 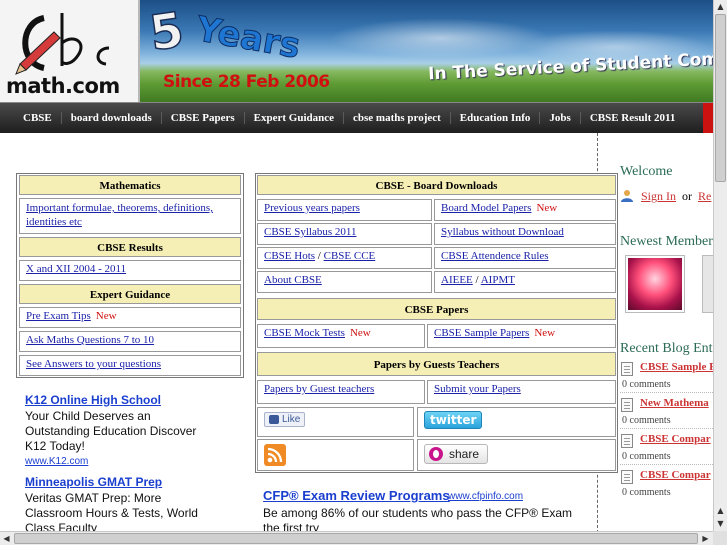 What do you see at coordinates (335, 422) in the screenshot?
I see `like-cell: Like` at bounding box center [335, 422].